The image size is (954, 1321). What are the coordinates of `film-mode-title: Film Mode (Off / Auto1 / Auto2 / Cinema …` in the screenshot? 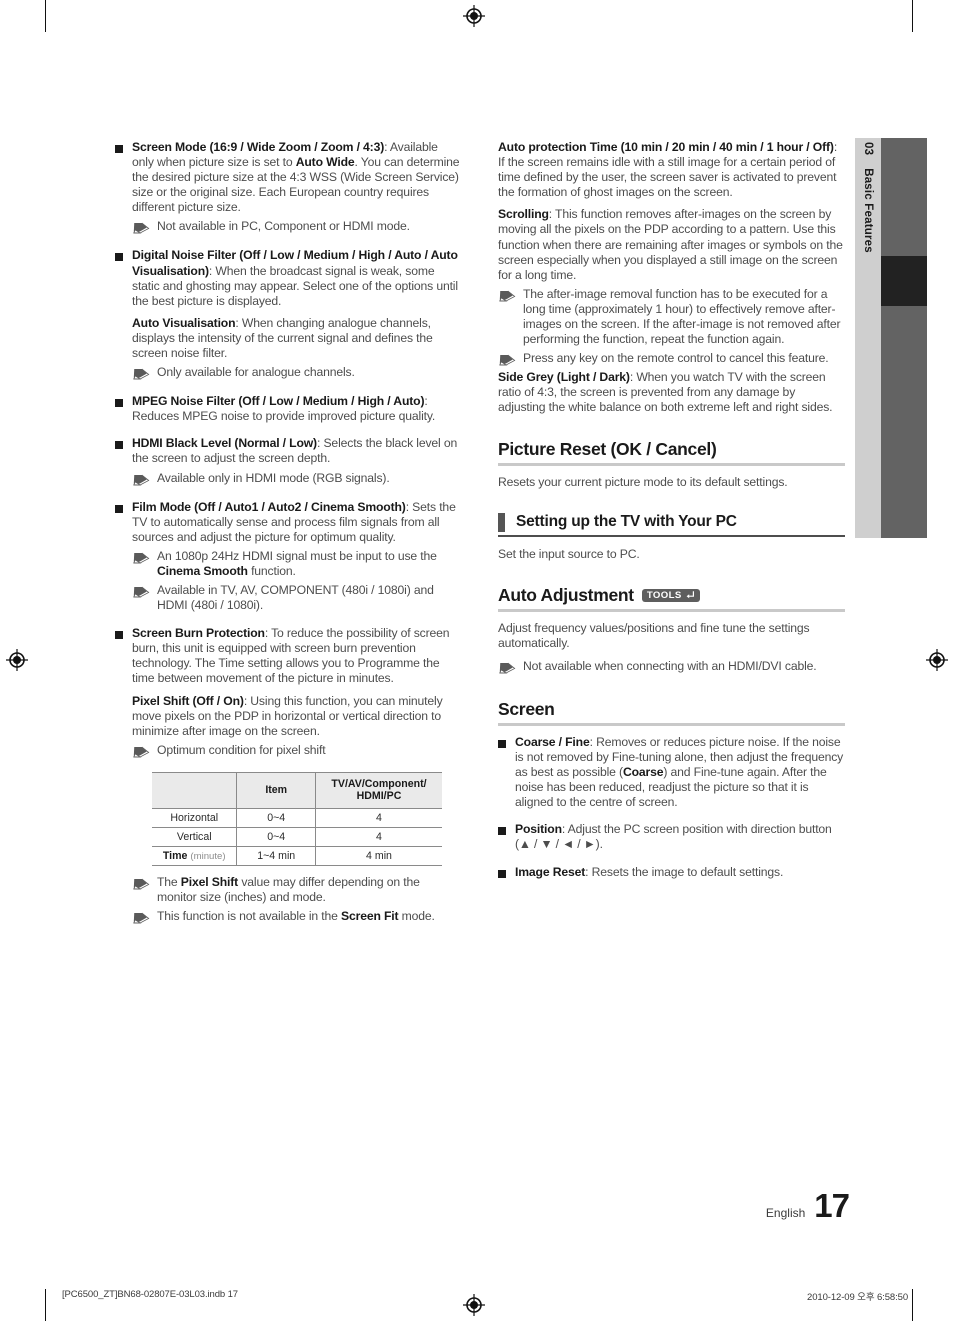 It's located at (269, 506).